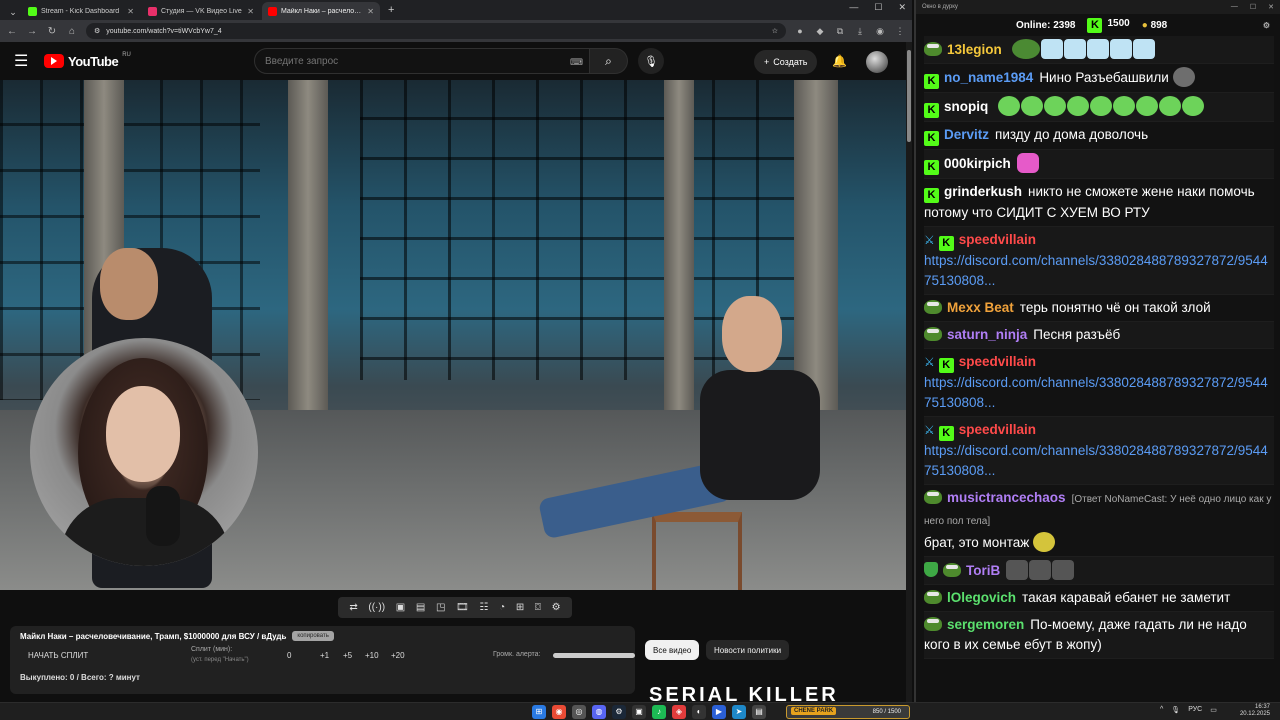  I want to click on chat-username: no_name1984, so click(988, 77).